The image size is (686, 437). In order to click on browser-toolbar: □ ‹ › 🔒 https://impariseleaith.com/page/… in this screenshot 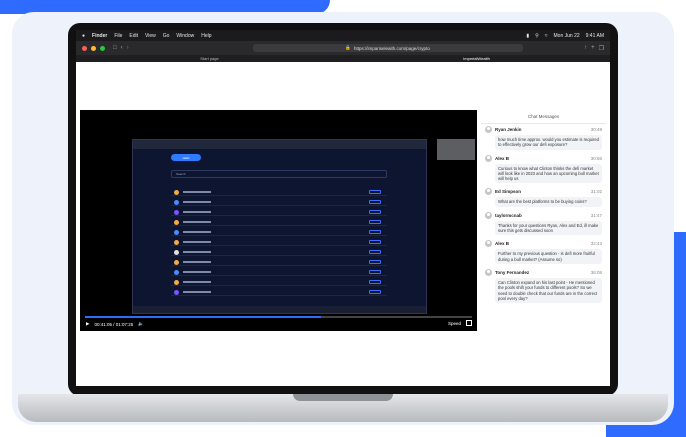, I will do `click(343, 48)`.